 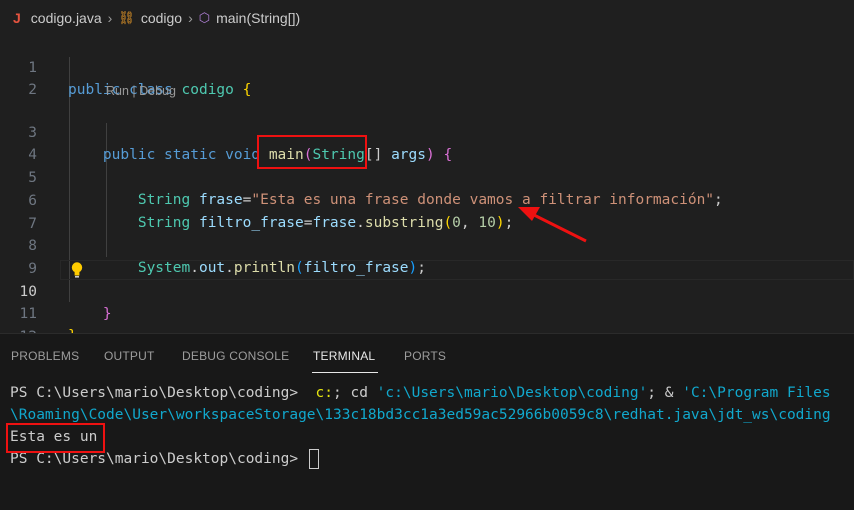 I want to click on terminal-program-output: Esta es un, so click(x=54, y=437).